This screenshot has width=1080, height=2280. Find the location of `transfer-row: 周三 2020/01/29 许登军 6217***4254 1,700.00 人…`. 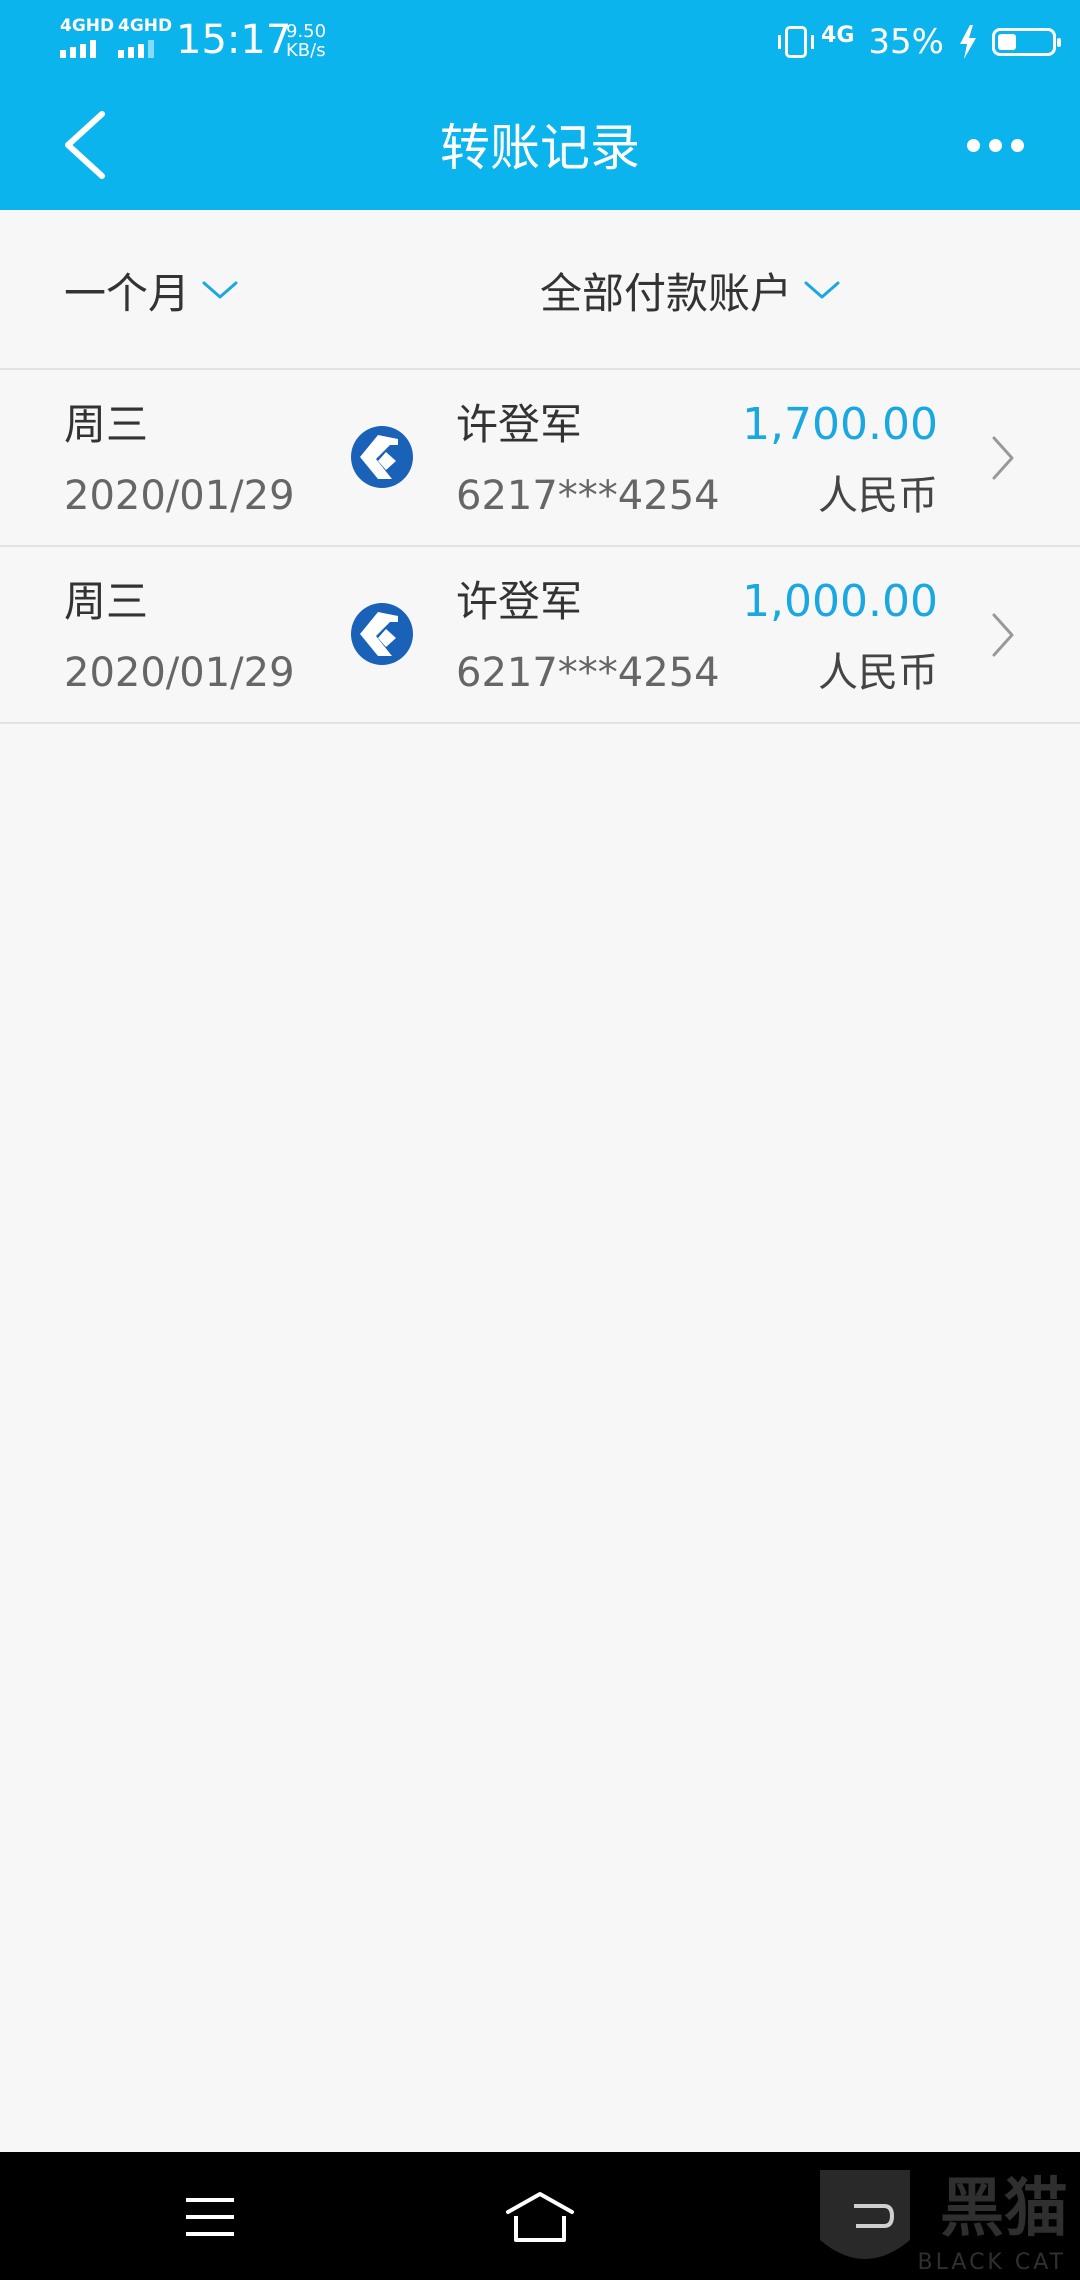

transfer-row: 周三 2020/01/29 许登军 6217***4254 1,700.00 人… is located at coordinates (540, 458).